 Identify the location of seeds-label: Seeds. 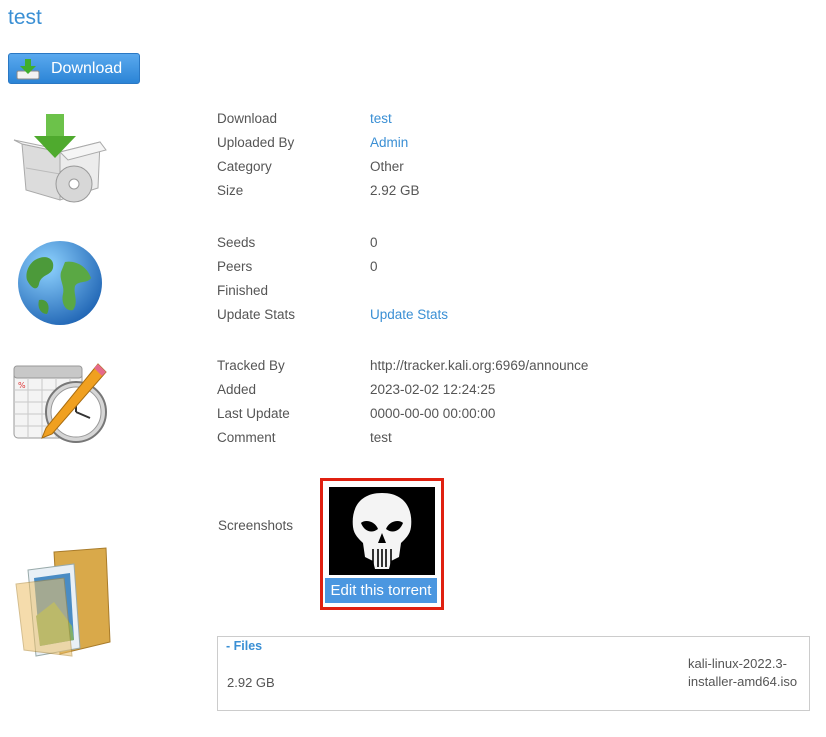
(236, 242).